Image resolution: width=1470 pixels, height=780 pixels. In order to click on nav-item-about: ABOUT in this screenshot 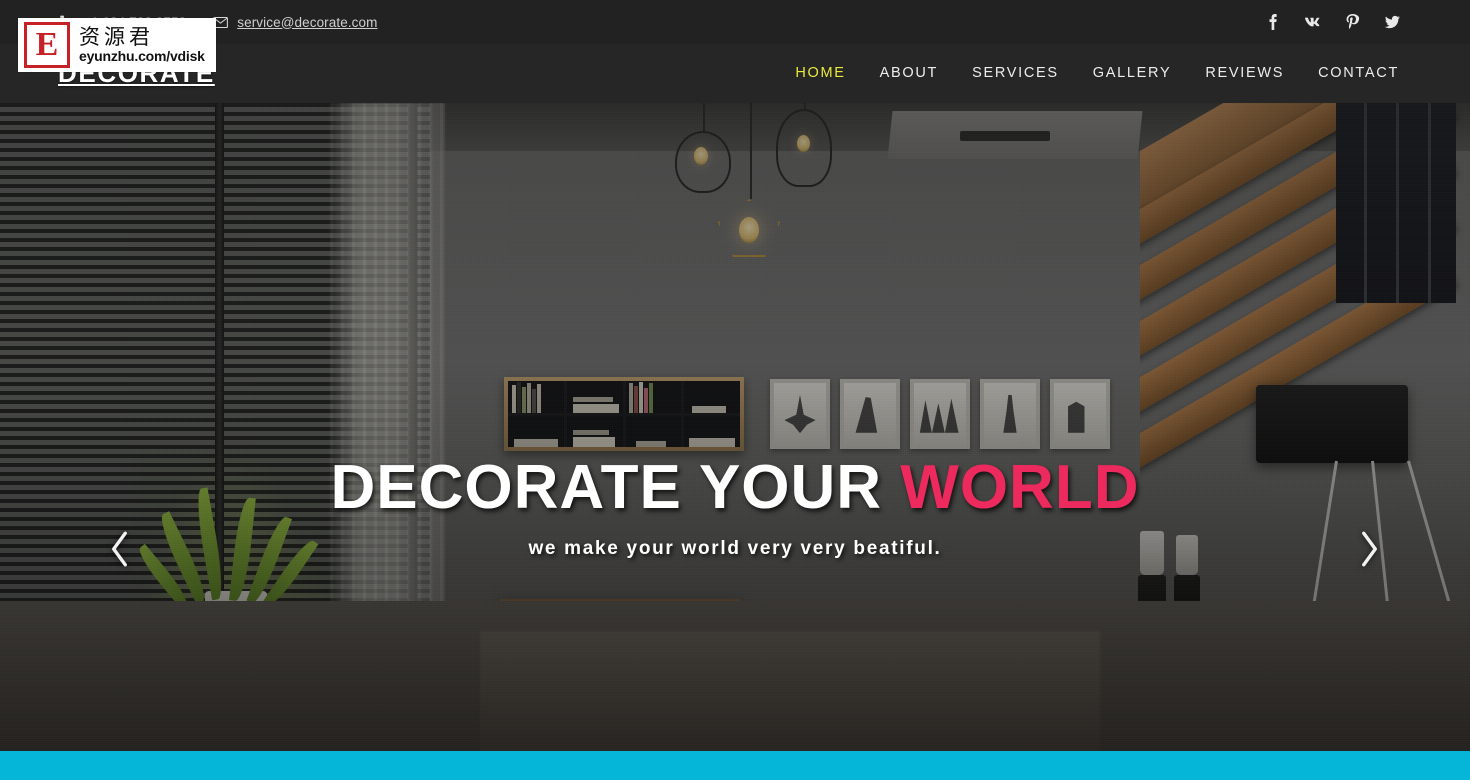, I will do `click(909, 73)`.